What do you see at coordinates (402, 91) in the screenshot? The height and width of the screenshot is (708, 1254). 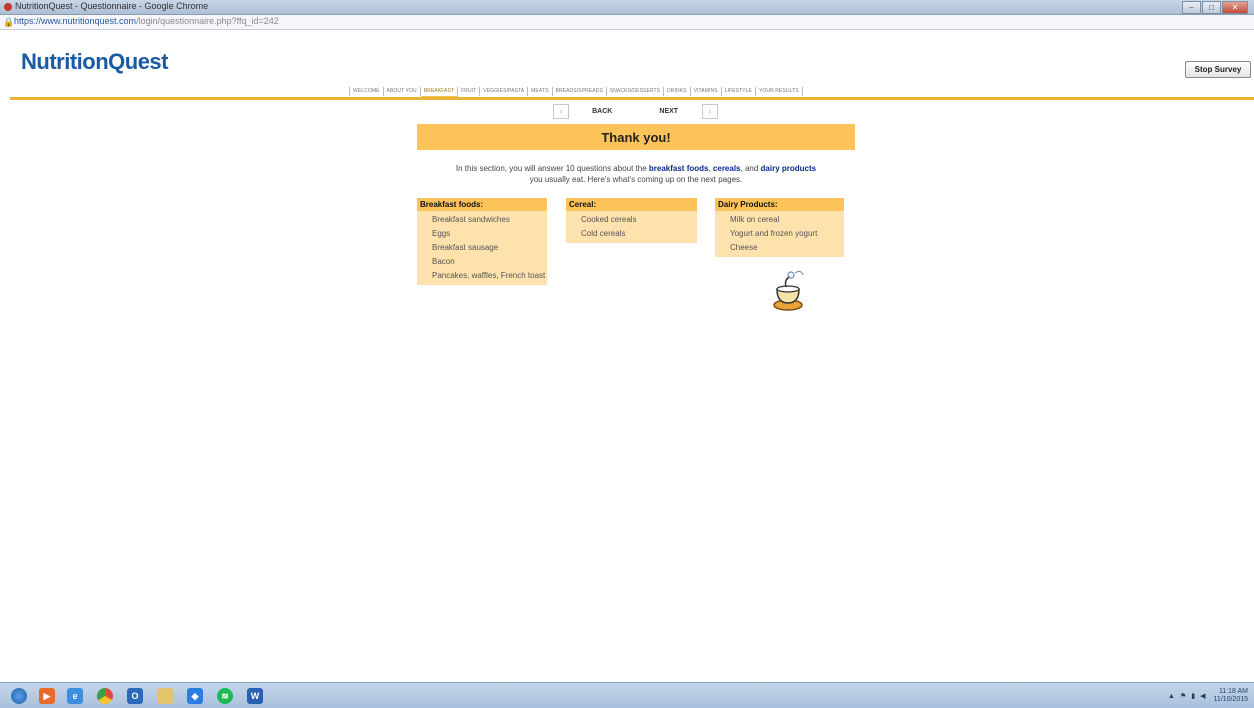 I see `tab-about-you: ABOUT YOU` at bounding box center [402, 91].